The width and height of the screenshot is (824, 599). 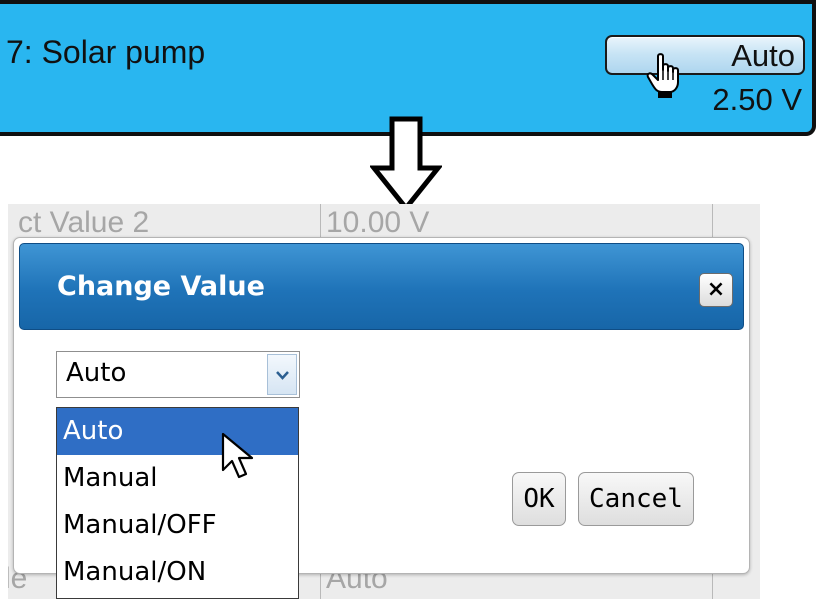 What do you see at coordinates (406, 164) in the screenshot?
I see `arrow-down-icon` at bounding box center [406, 164].